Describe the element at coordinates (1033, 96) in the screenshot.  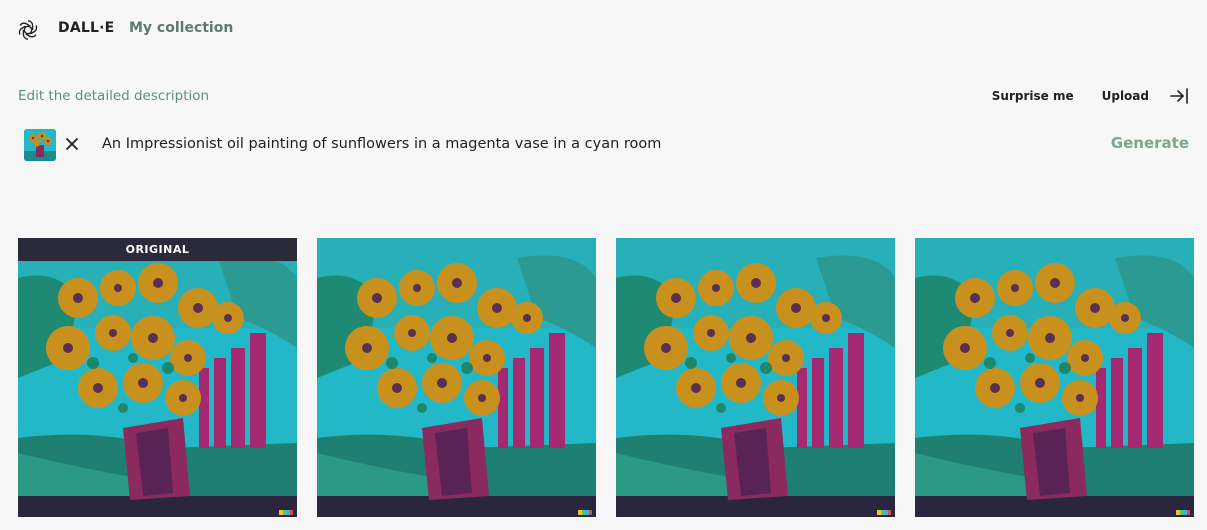
I see `surprise-me-button: Surprise me` at that location.